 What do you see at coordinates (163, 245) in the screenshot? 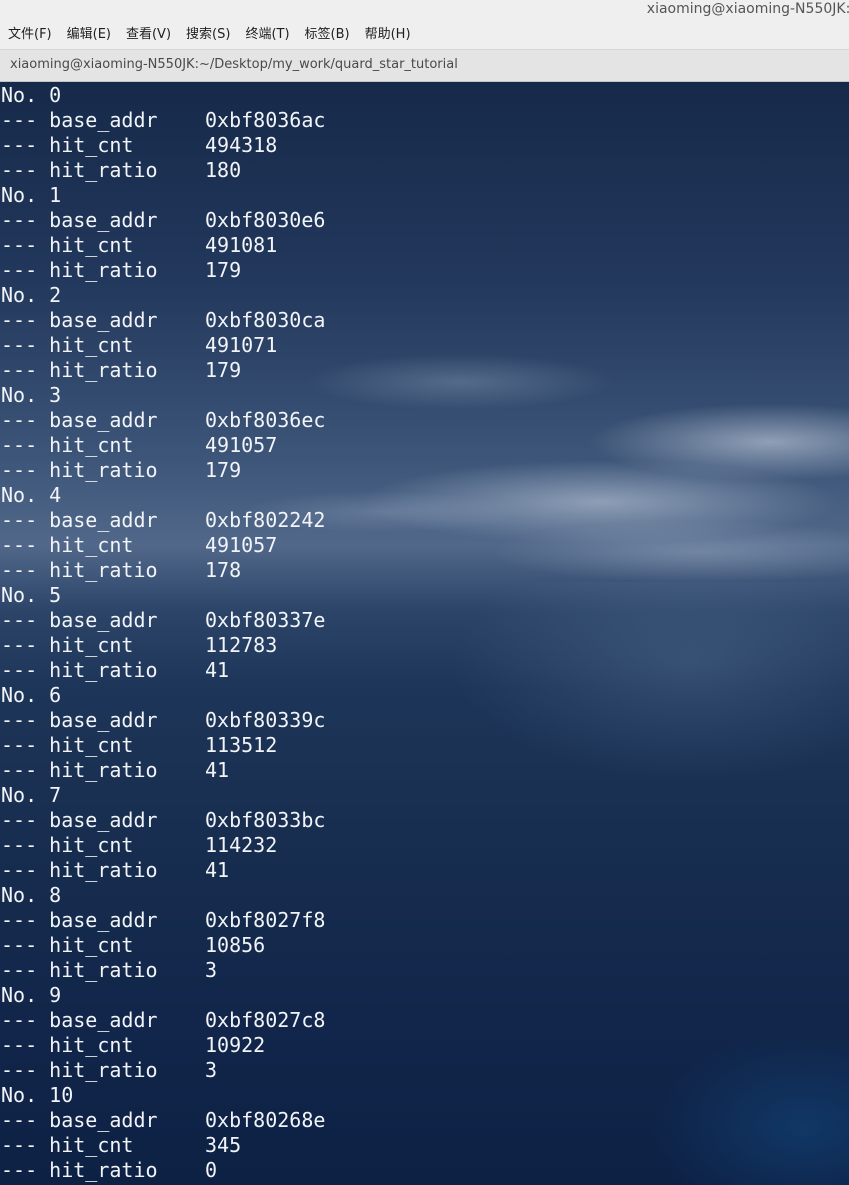
I see `entry-field-line: --- hit_cnt 491081` at bounding box center [163, 245].